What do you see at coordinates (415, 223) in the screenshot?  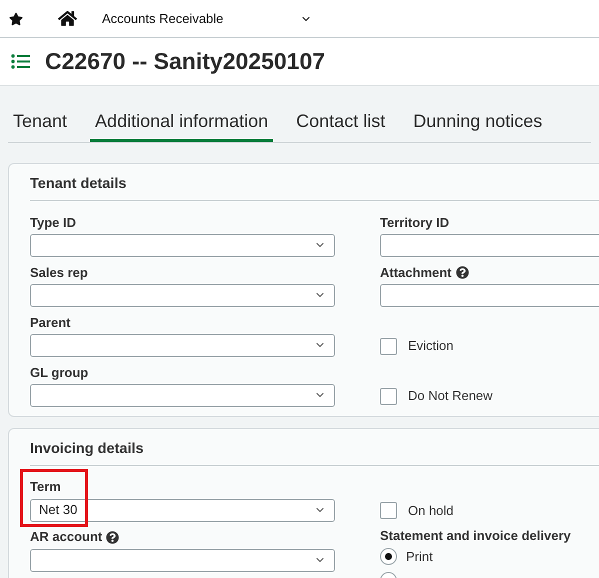 I see `field-label: Territory ID` at bounding box center [415, 223].